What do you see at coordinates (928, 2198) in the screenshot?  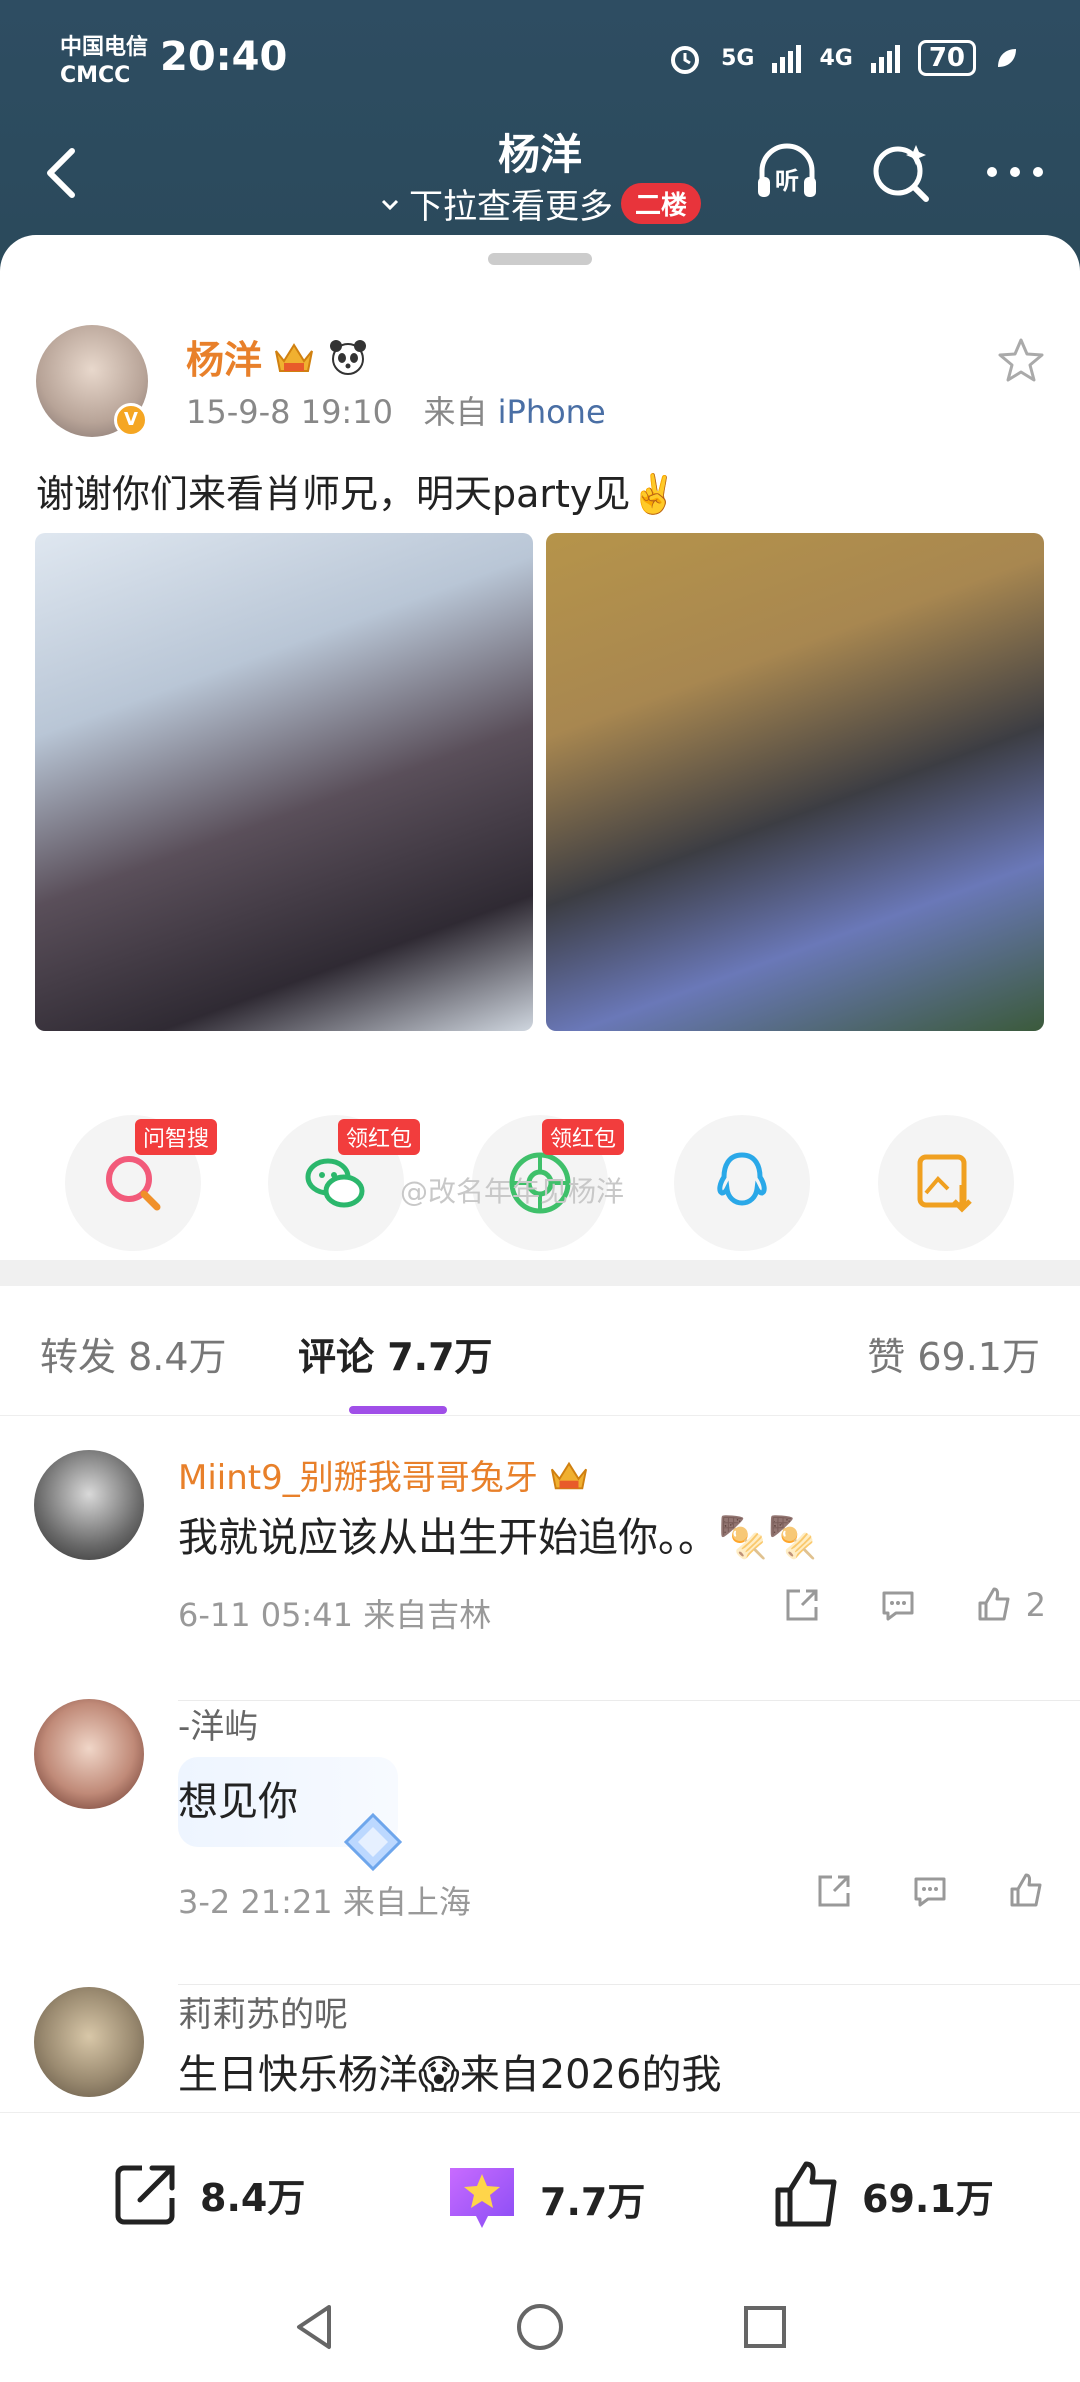 I see `like-count: 69.1万` at bounding box center [928, 2198].